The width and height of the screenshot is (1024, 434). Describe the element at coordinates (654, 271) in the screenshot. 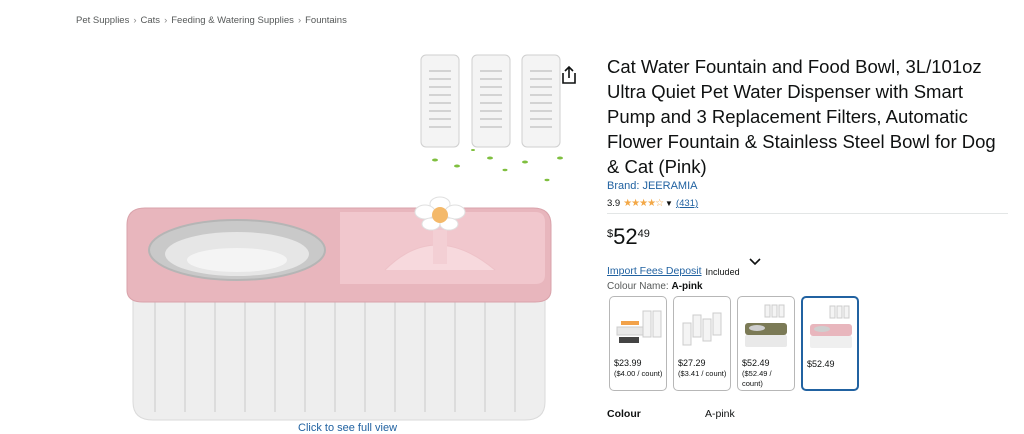

I see `import-fees-link: Import Fees Deposit` at that location.